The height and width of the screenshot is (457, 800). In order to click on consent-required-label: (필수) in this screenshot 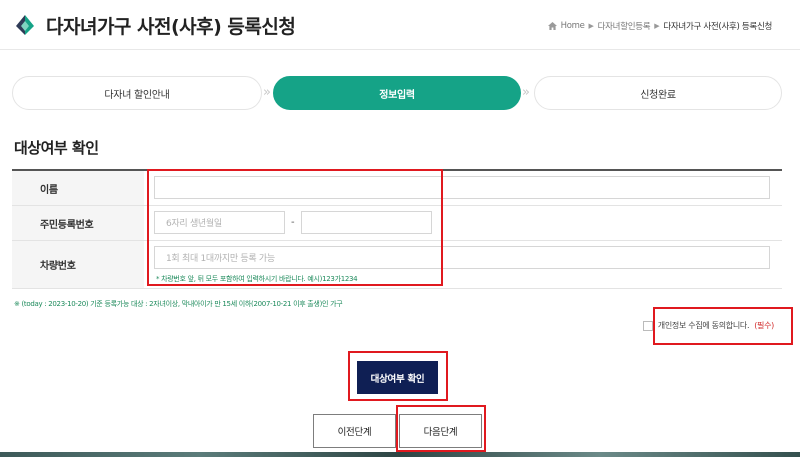, I will do `click(764, 325)`.